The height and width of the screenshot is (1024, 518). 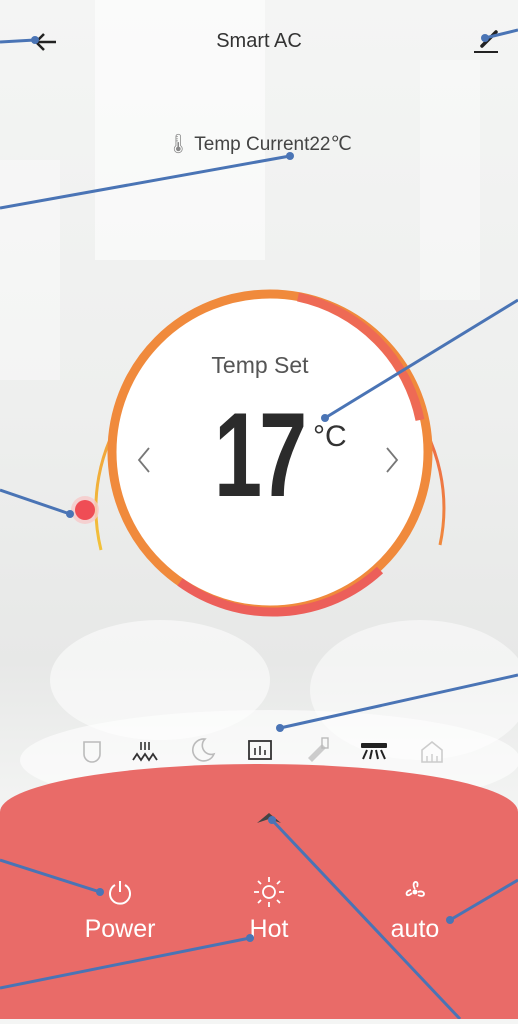 What do you see at coordinates (269, 929) in the screenshot?
I see `mode-label: Hot` at bounding box center [269, 929].